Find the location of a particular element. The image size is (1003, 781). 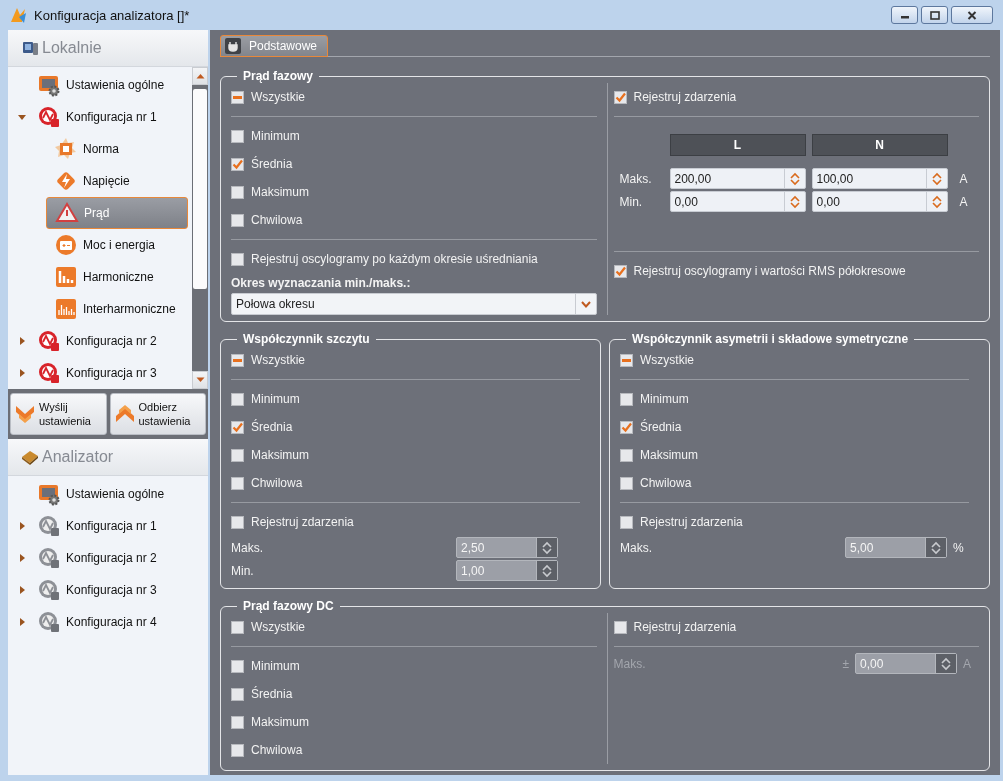

checkbox-label: Chwilowa is located at coordinates (277, 220).